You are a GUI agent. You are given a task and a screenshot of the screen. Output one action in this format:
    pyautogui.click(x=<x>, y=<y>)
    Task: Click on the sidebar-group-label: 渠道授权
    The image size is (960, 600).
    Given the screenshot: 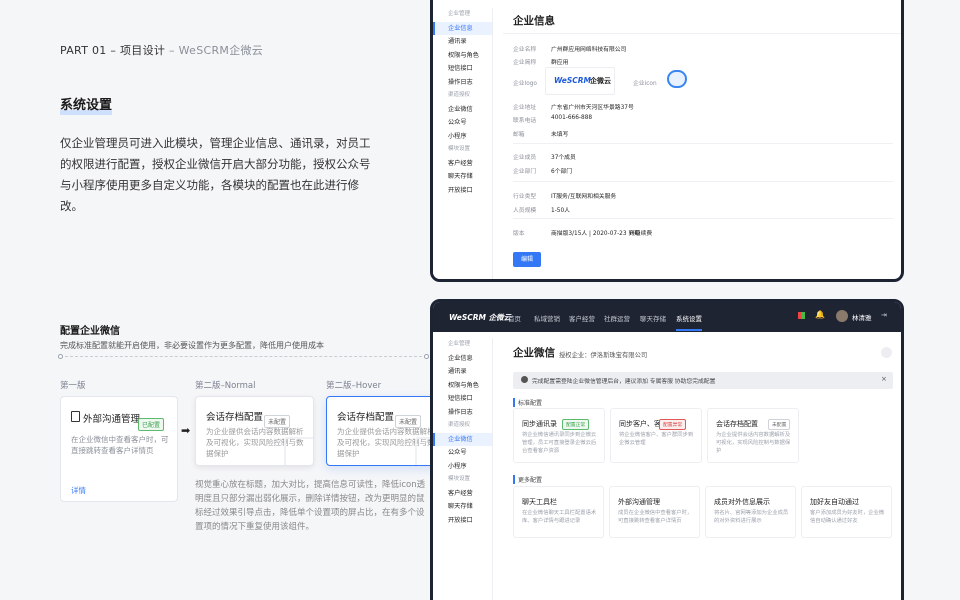 What is the action you would take?
    pyautogui.click(x=459, y=95)
    